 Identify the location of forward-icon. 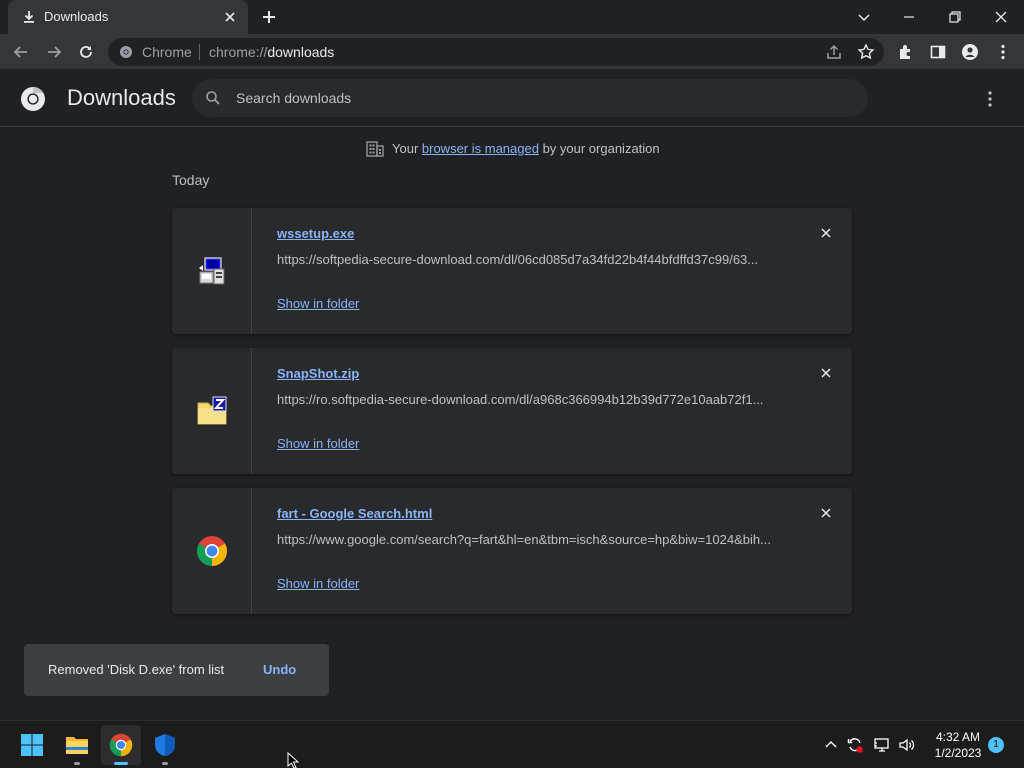
(54, 52).